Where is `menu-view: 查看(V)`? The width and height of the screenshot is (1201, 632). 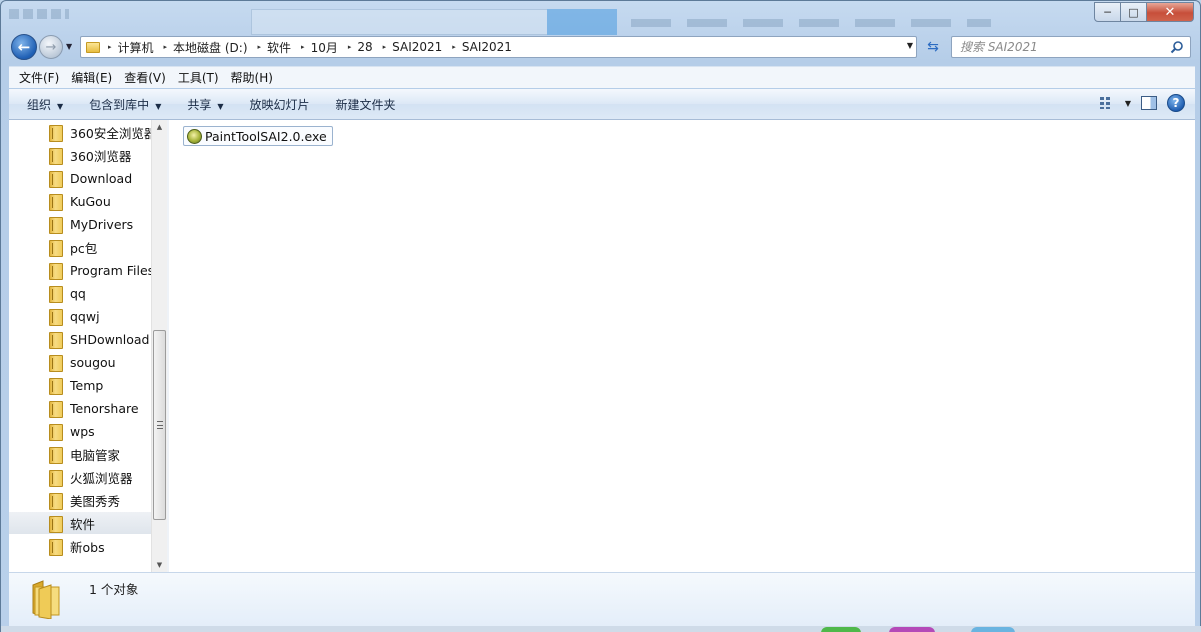 menu-view: 查看(V) is located at coordinates (145, 77).